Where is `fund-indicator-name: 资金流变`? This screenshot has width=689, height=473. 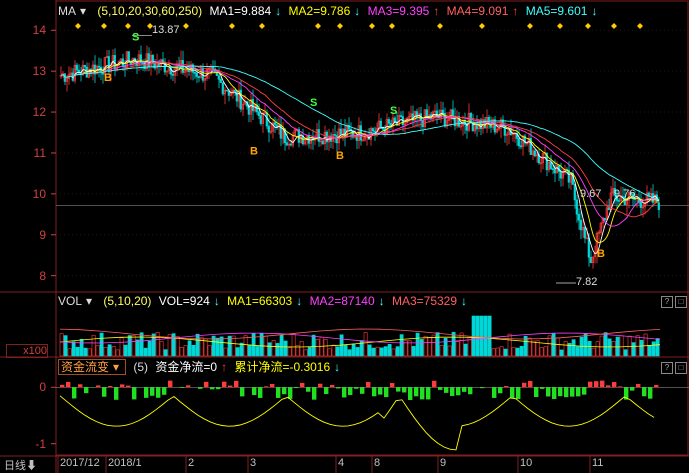 fund-indicator-name: 资金流变 is located at coordinates (85, 367).